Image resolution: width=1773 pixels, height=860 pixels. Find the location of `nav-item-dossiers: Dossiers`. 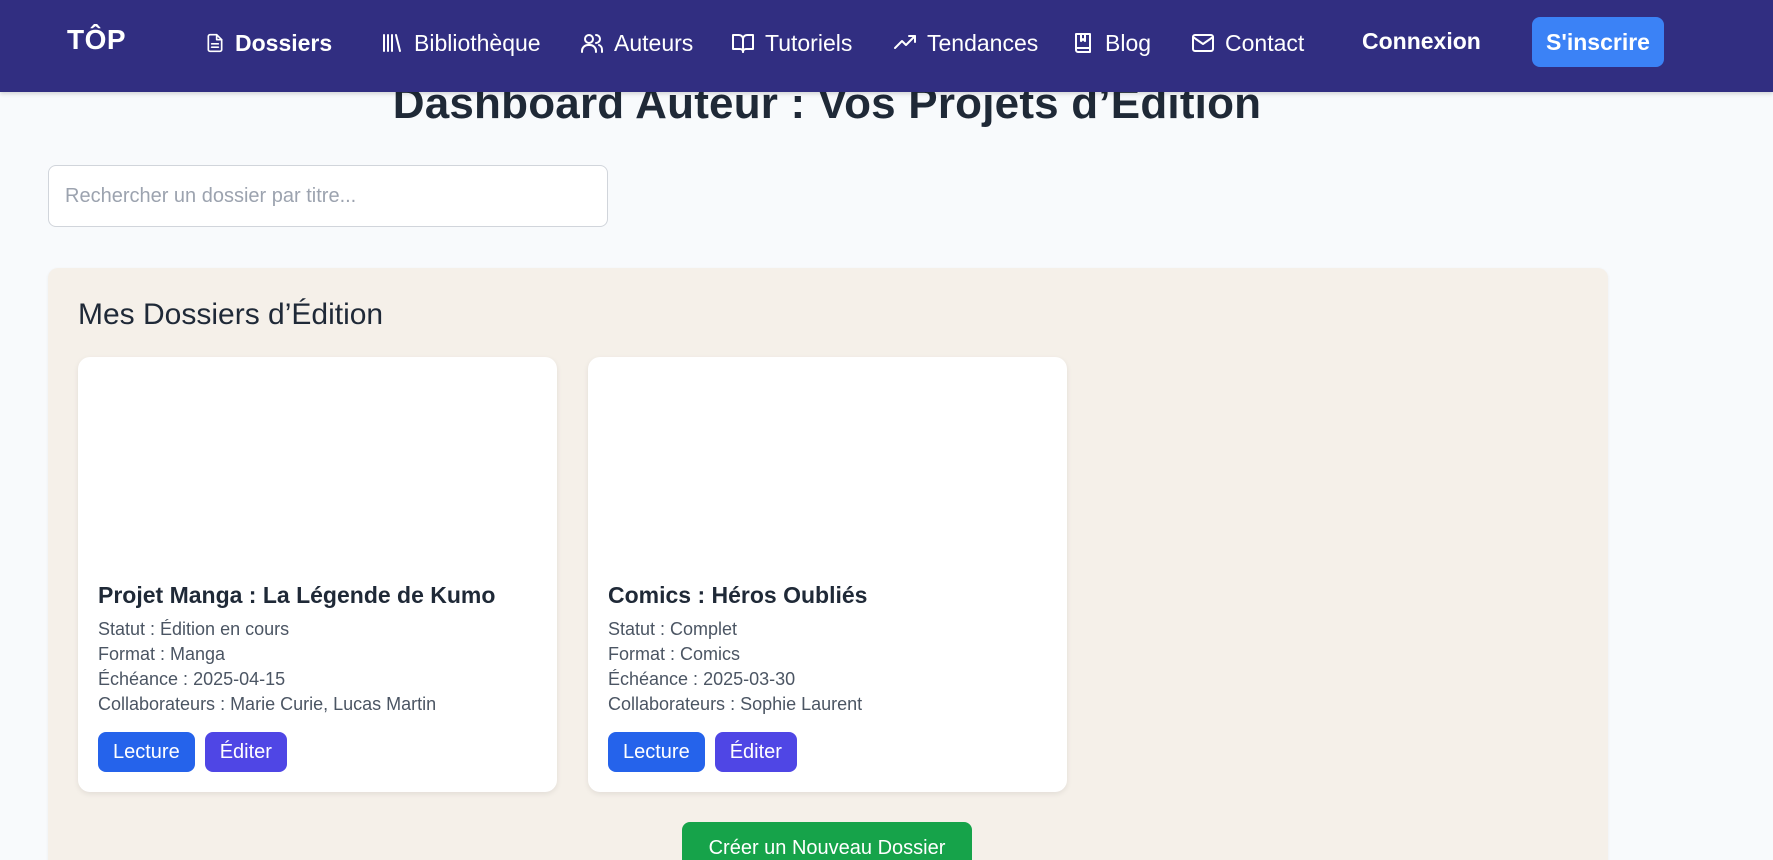

nav-item-dossiers: Dossiers is located at coordinates (268, 43).